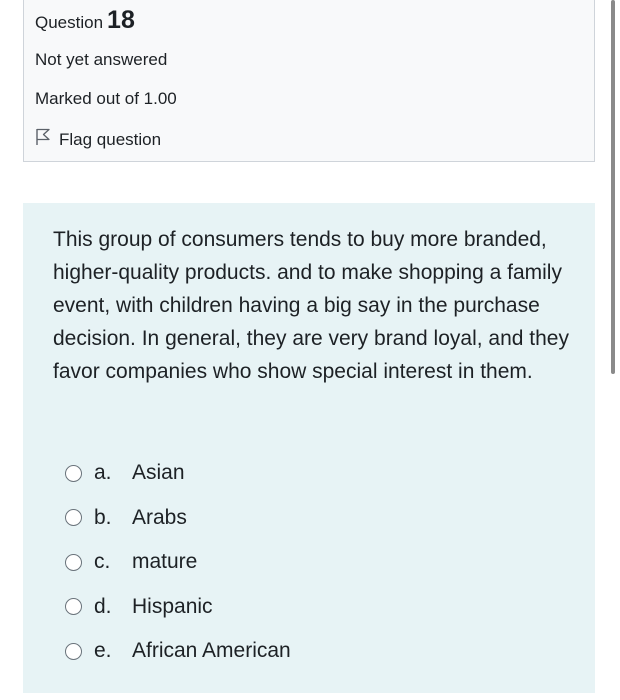 The height and width of the screenshot is (700, 620). Describe the element at coordinates (103, 606) in the screenshot. I see `answer-letter: d.` at that location.